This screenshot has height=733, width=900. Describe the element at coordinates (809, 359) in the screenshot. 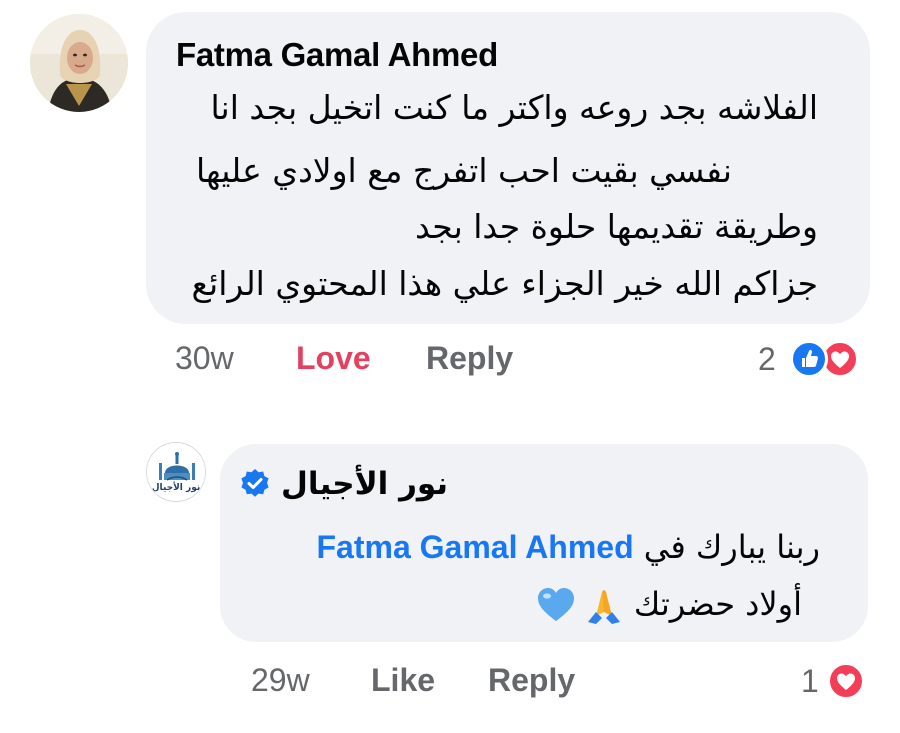

I see `like-icon` at that location.